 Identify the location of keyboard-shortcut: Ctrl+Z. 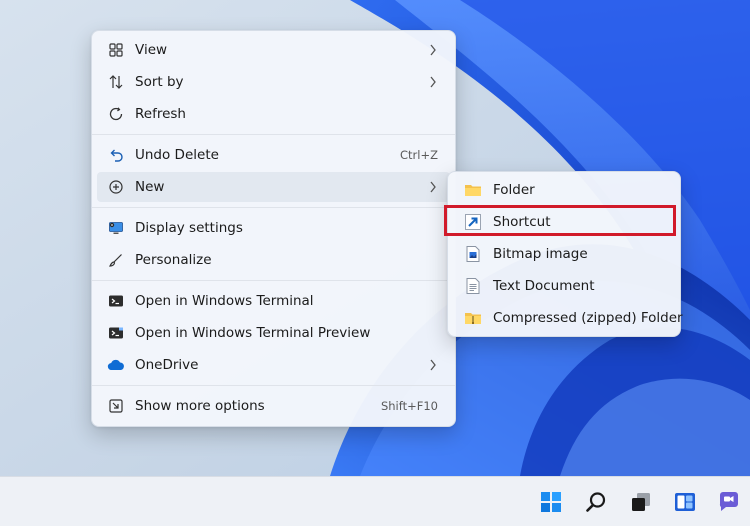
(419, 155).